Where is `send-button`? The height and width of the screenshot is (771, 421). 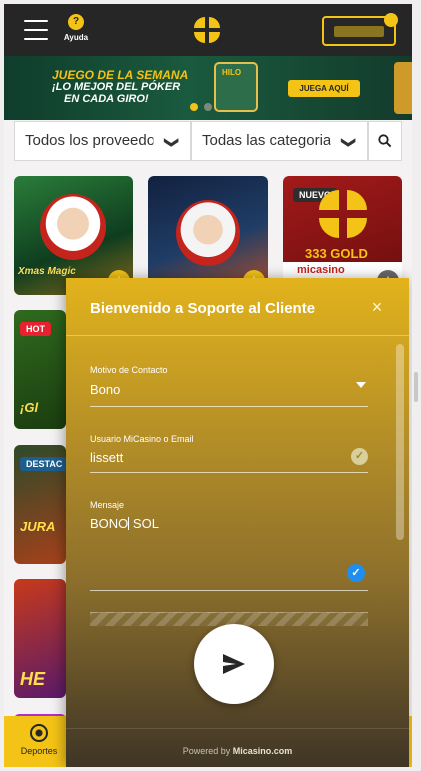 send-button is located at coordinates (234, 664).